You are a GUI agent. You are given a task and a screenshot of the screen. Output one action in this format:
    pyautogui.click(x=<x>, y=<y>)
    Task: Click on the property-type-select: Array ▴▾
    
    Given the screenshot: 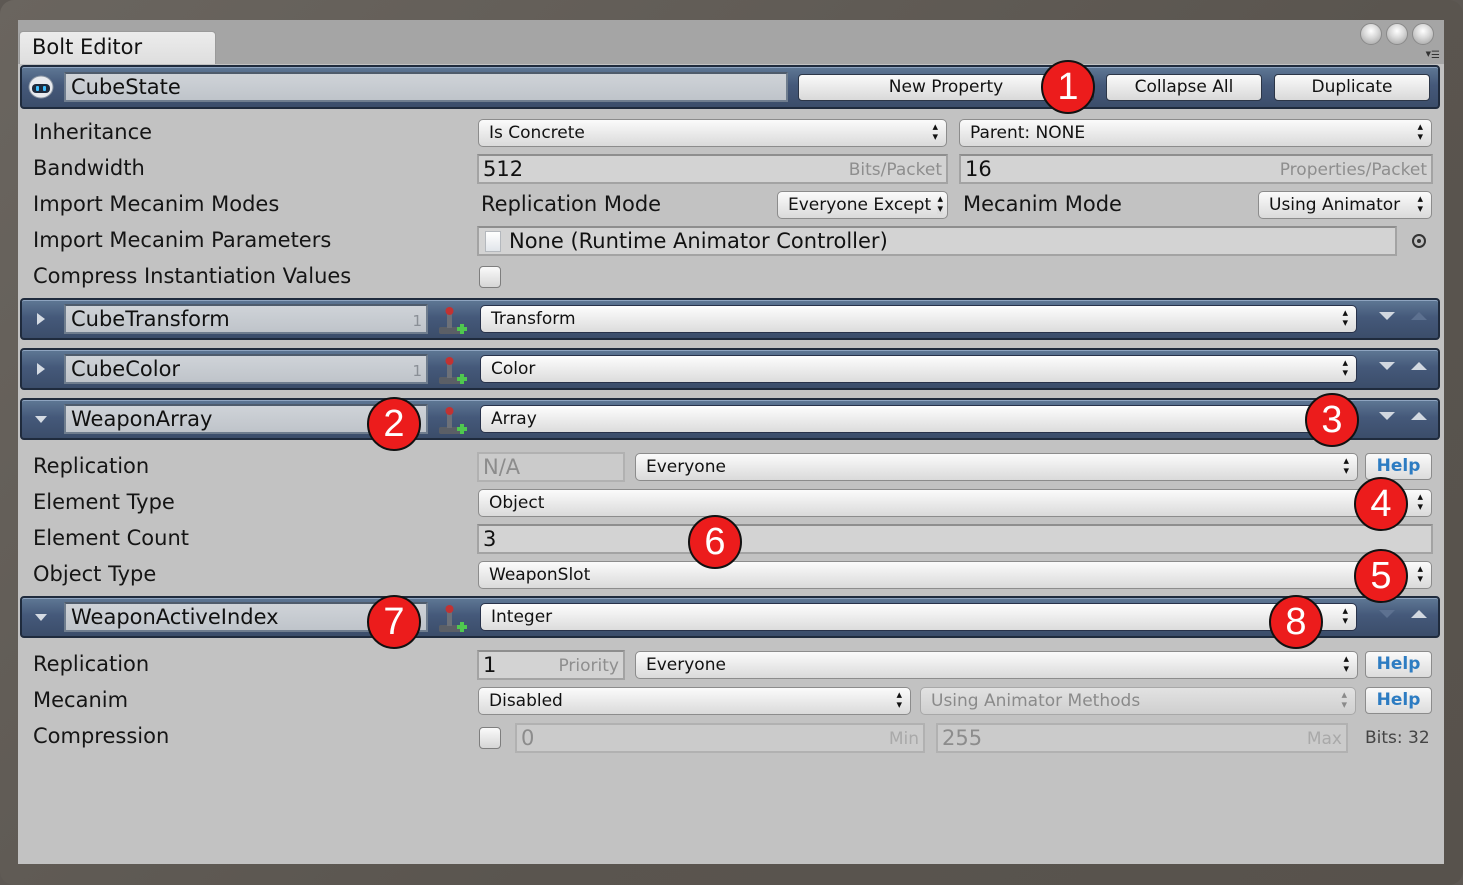 What is the action you would take?
    pyautogui.click(x=918, y=419)
    